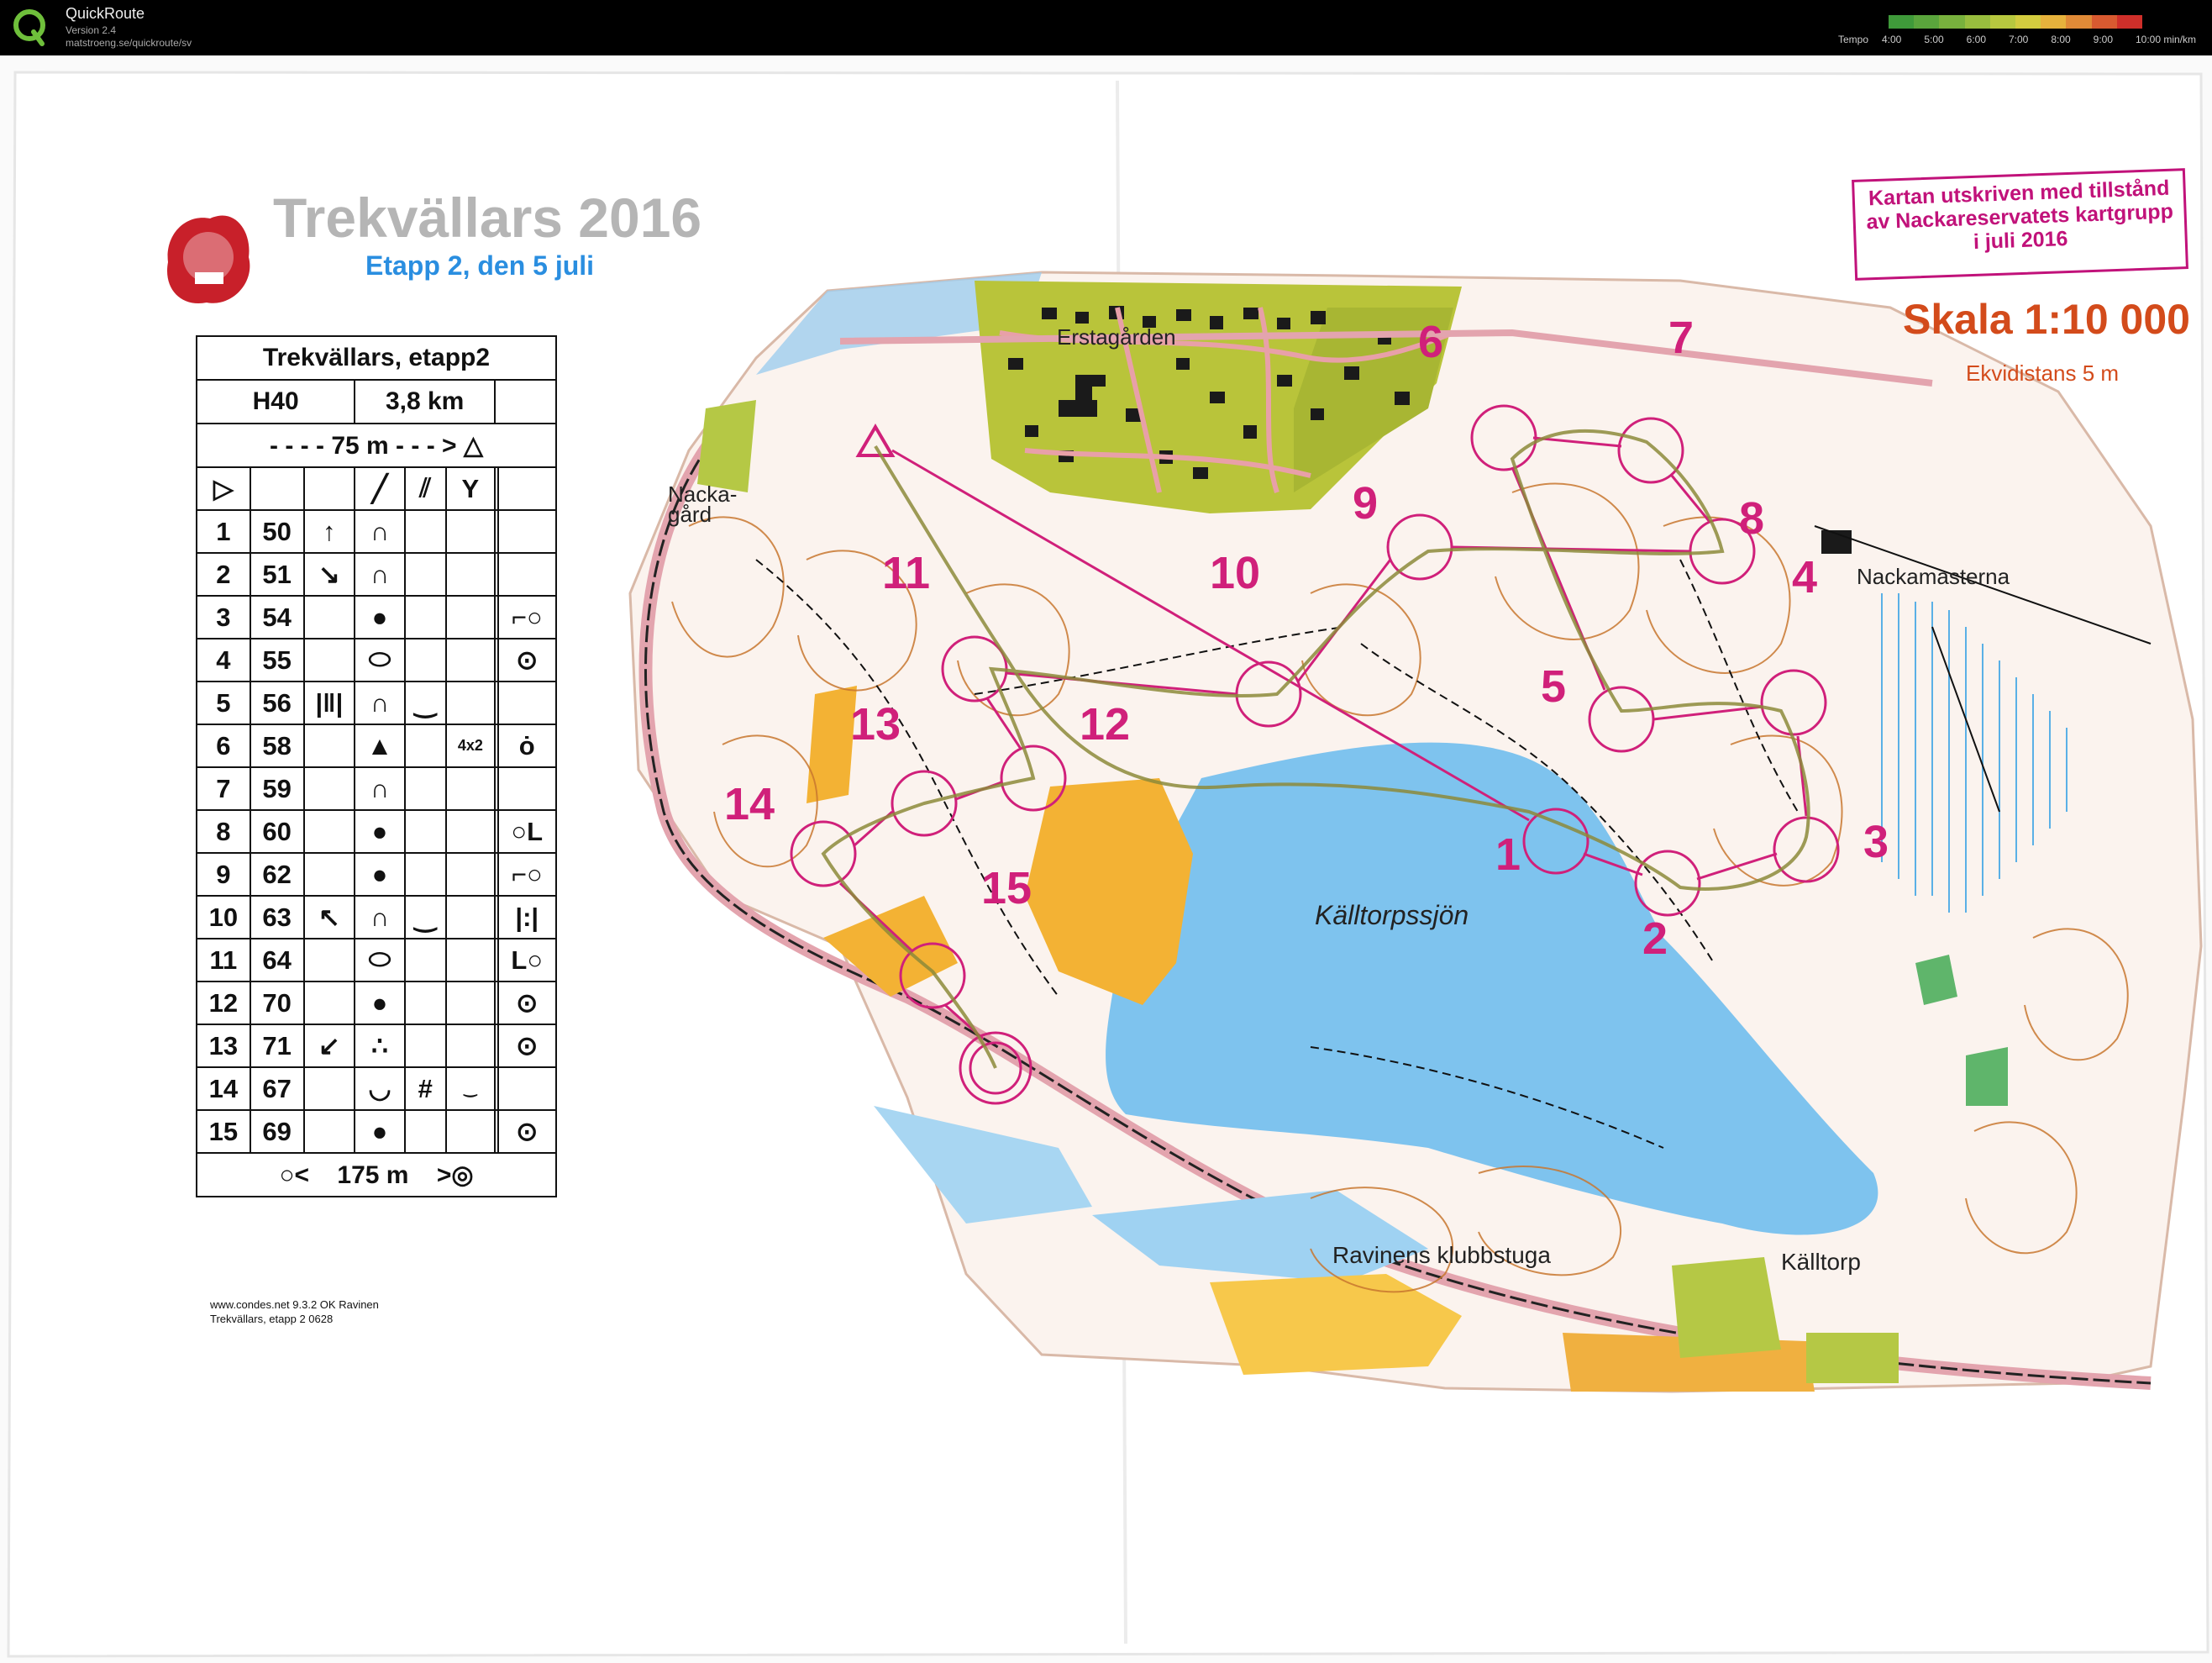 This screenshot has width=2212, height=1663. I want to click on tempo-tick-label: 7:00, so click(2019, 39).